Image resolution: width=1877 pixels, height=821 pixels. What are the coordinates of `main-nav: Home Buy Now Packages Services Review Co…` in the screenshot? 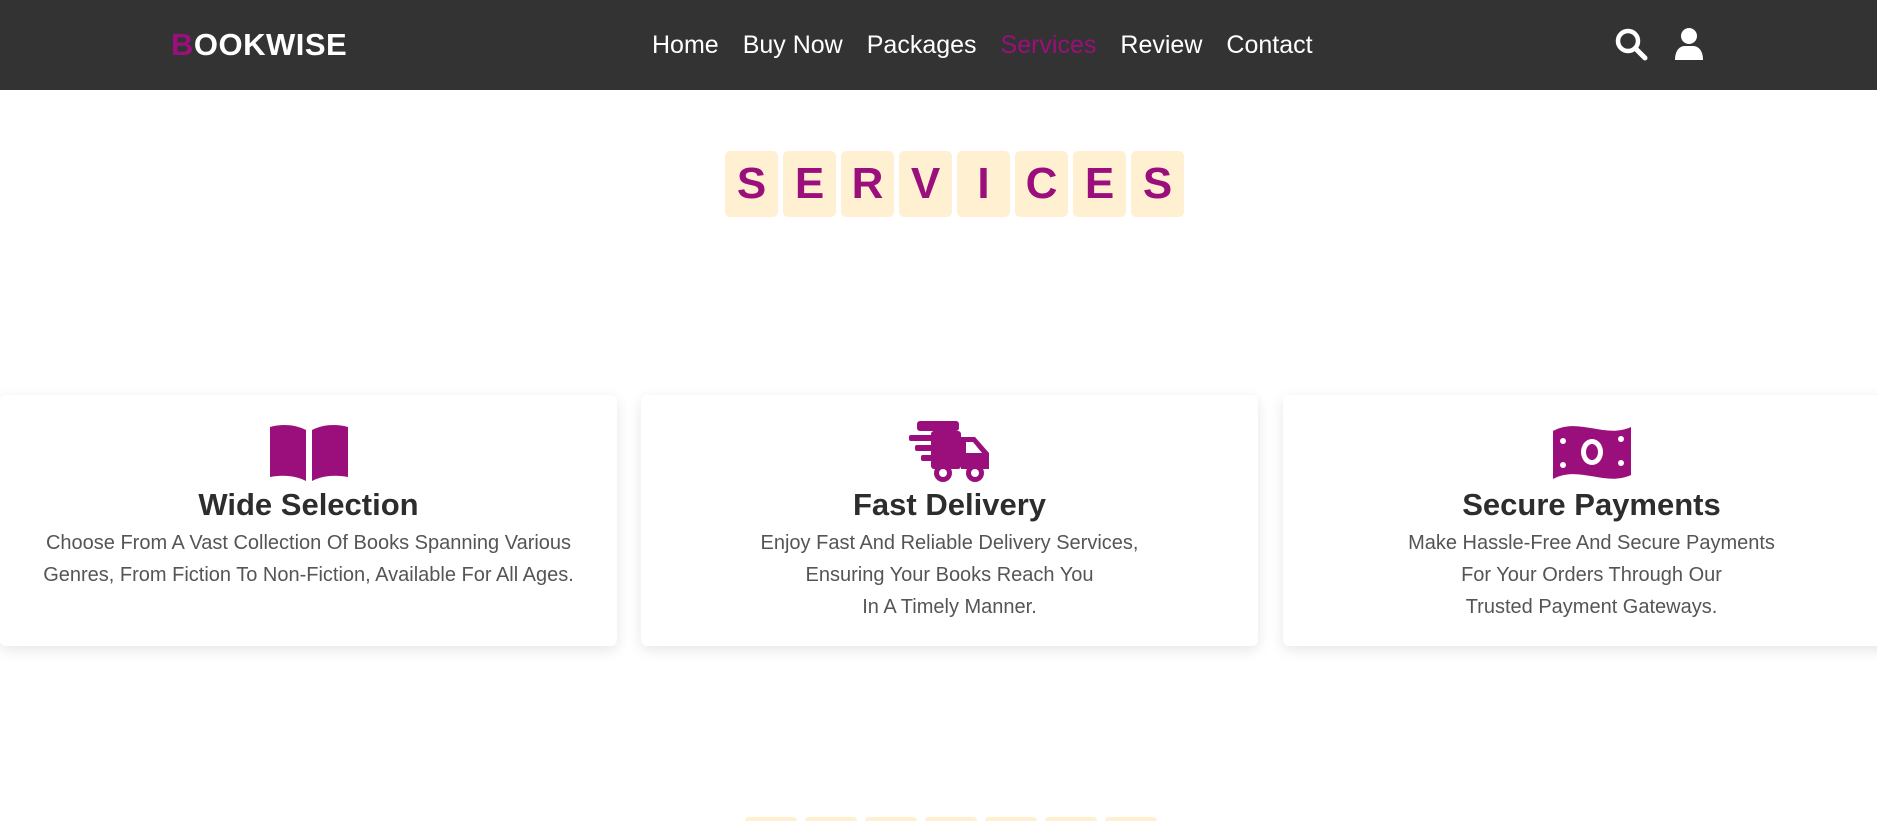 It's located at (982, 45).